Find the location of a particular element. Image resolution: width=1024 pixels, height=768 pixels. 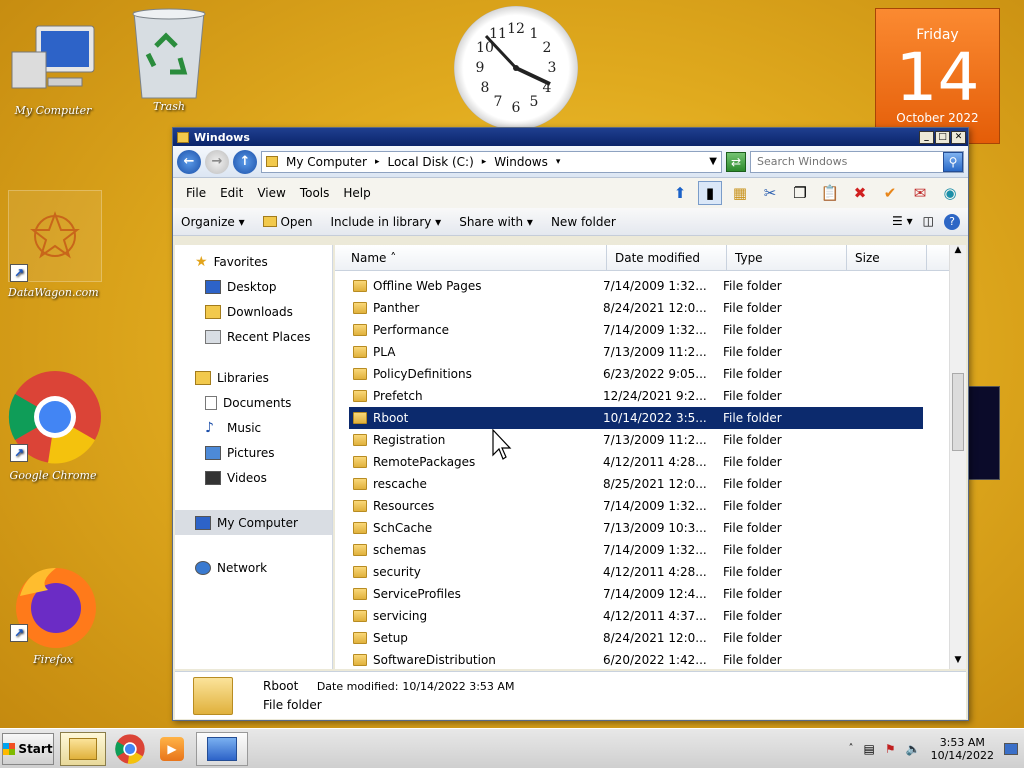

up-button: ↑ is located at coordinates (245, 161).